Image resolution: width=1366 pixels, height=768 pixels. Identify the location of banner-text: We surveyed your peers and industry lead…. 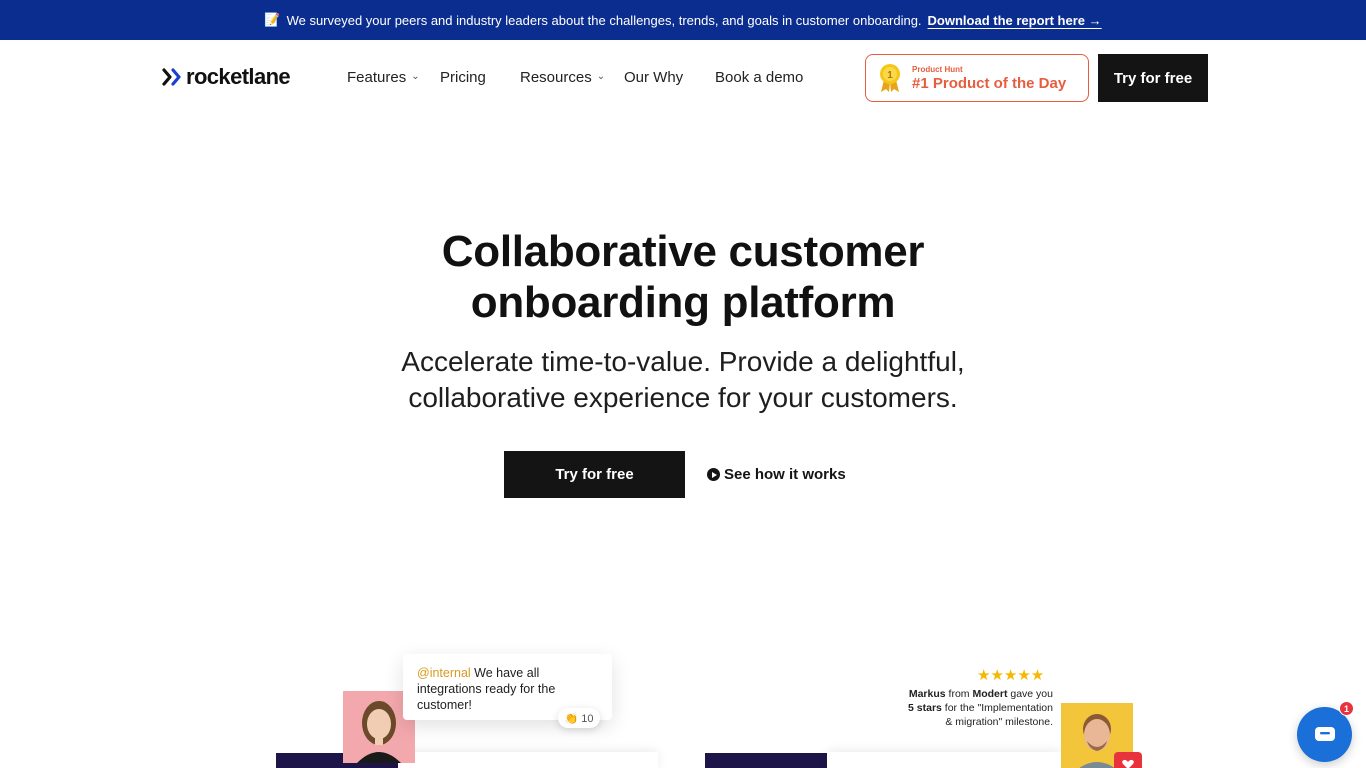
(604, 20).